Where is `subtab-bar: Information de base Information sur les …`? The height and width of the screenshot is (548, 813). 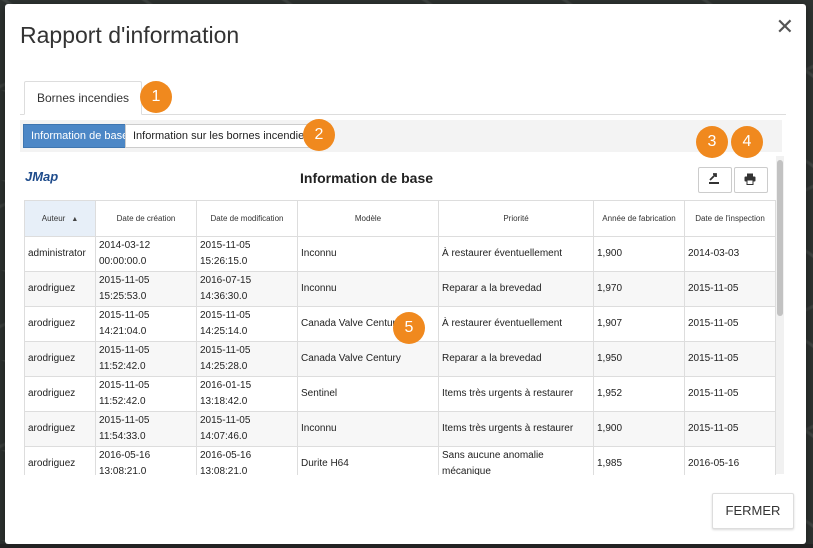 subtab-bar: Information de base Information sur les … is located at coordinates (401, 136).